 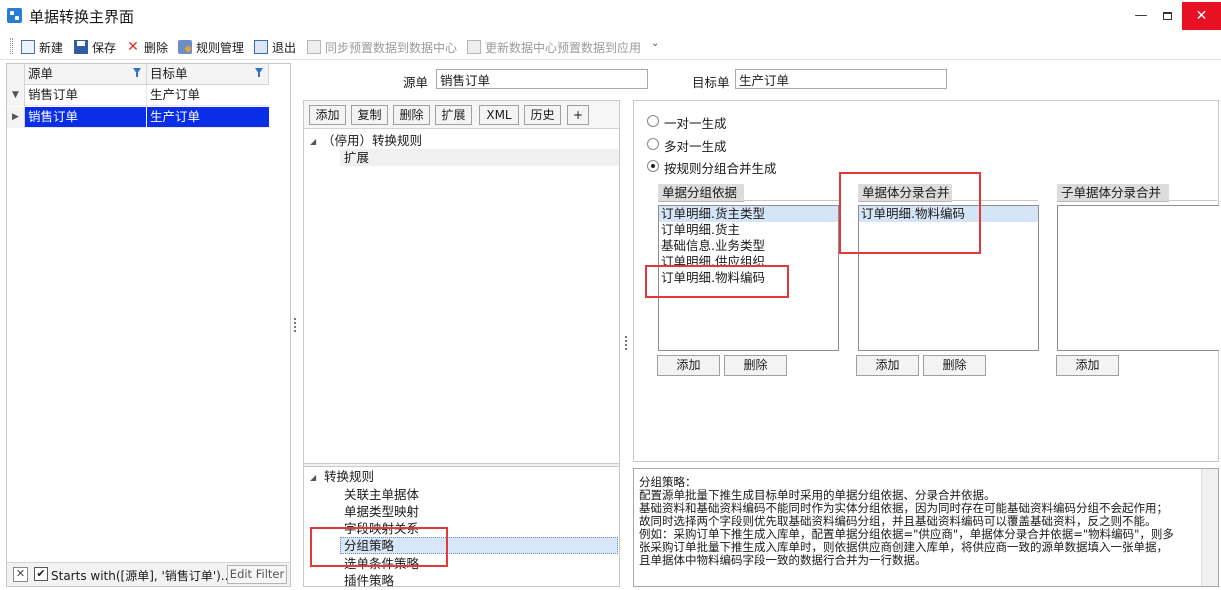 What do you see at coordinates (1201, 16) in the screenshot?
I see `close-button: ✕` at bounding box center [1201, 16].